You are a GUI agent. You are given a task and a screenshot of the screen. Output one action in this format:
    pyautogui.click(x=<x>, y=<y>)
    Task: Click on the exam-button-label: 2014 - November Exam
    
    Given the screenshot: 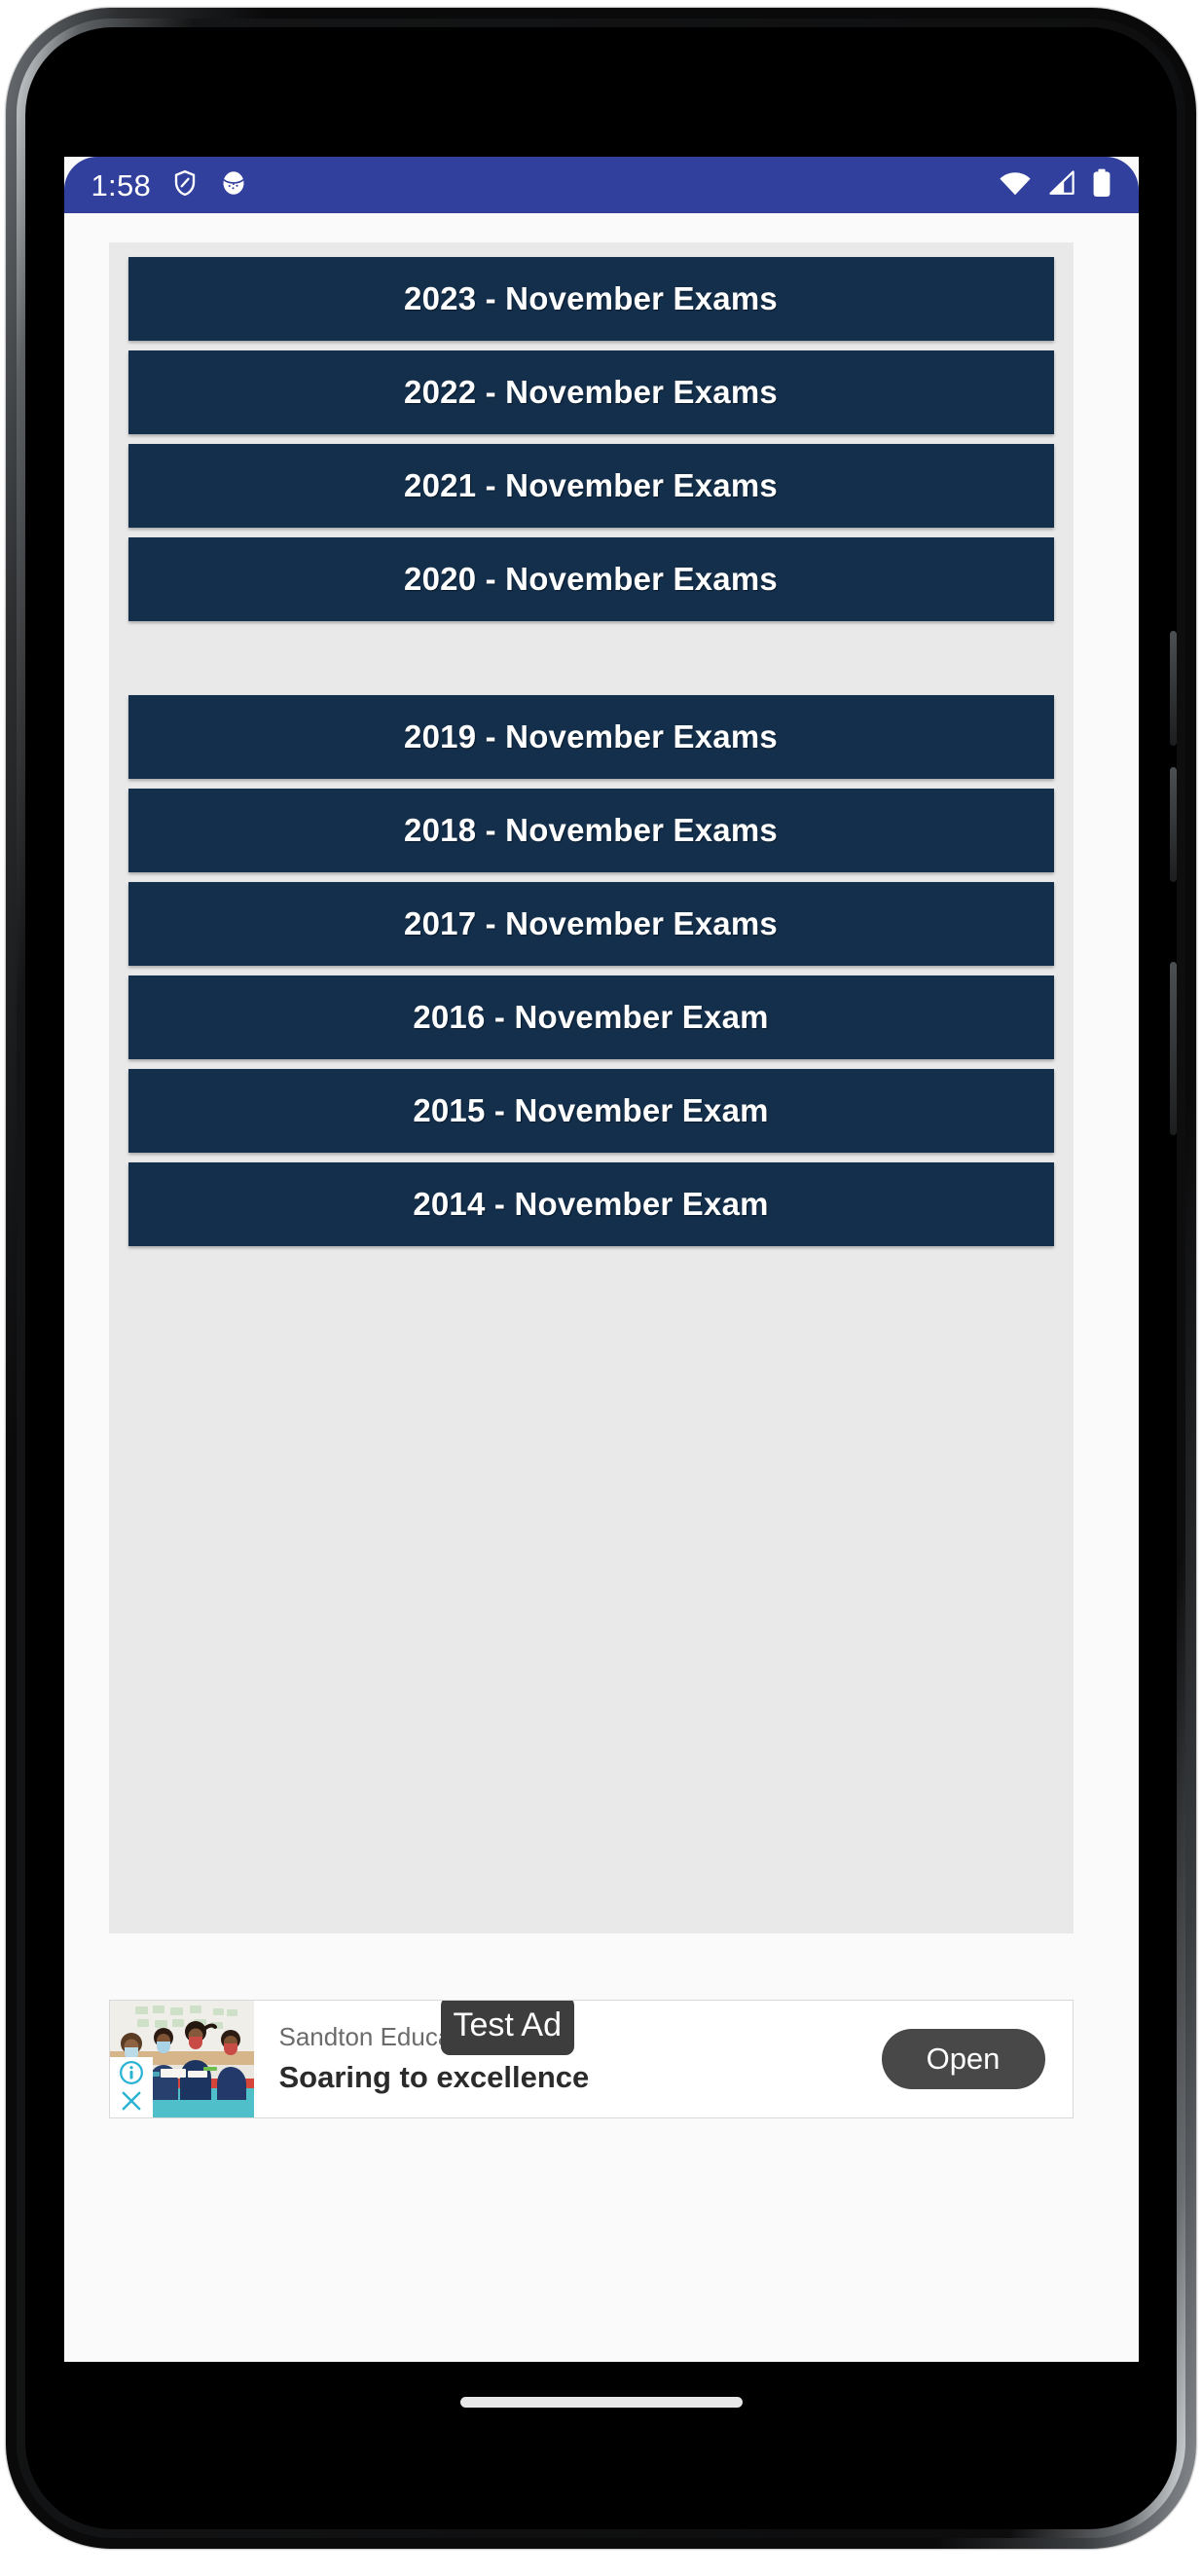 What is the action you would take?
    pyautogui.click(x=591, y=1204)
    